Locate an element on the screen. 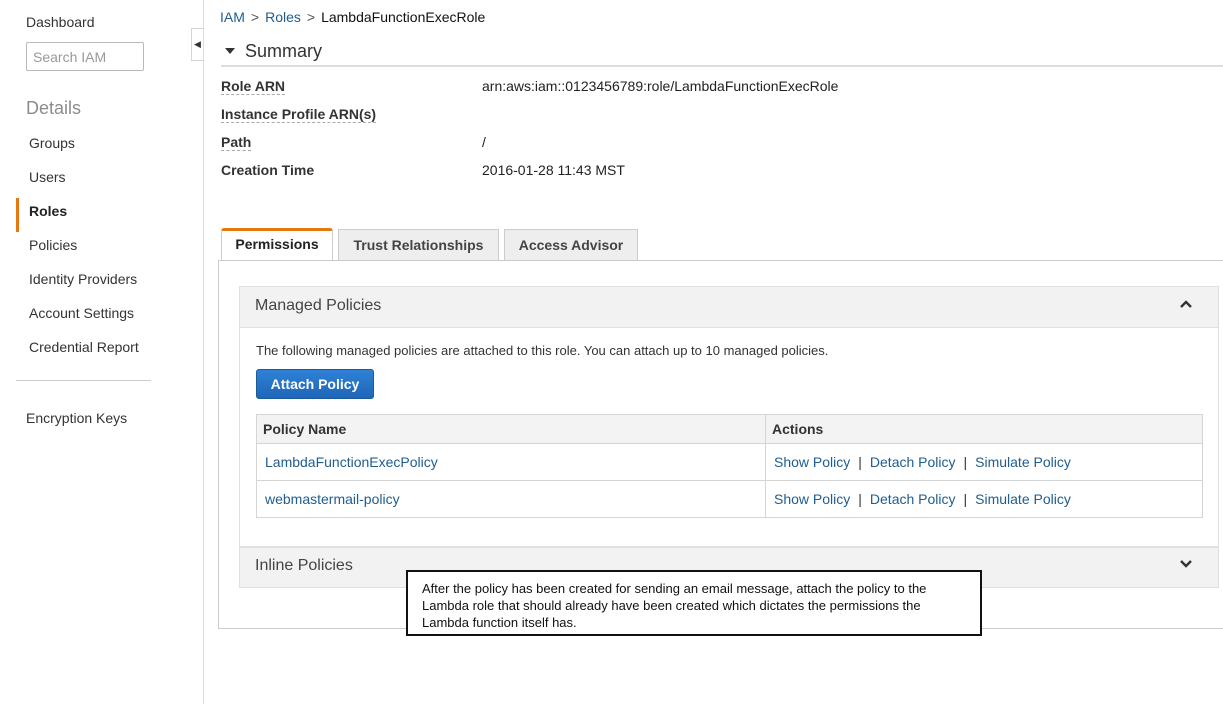 The width and height of the screenshot is (1223, 704). field-label: Role ARN is located at coordinates (253, 86).